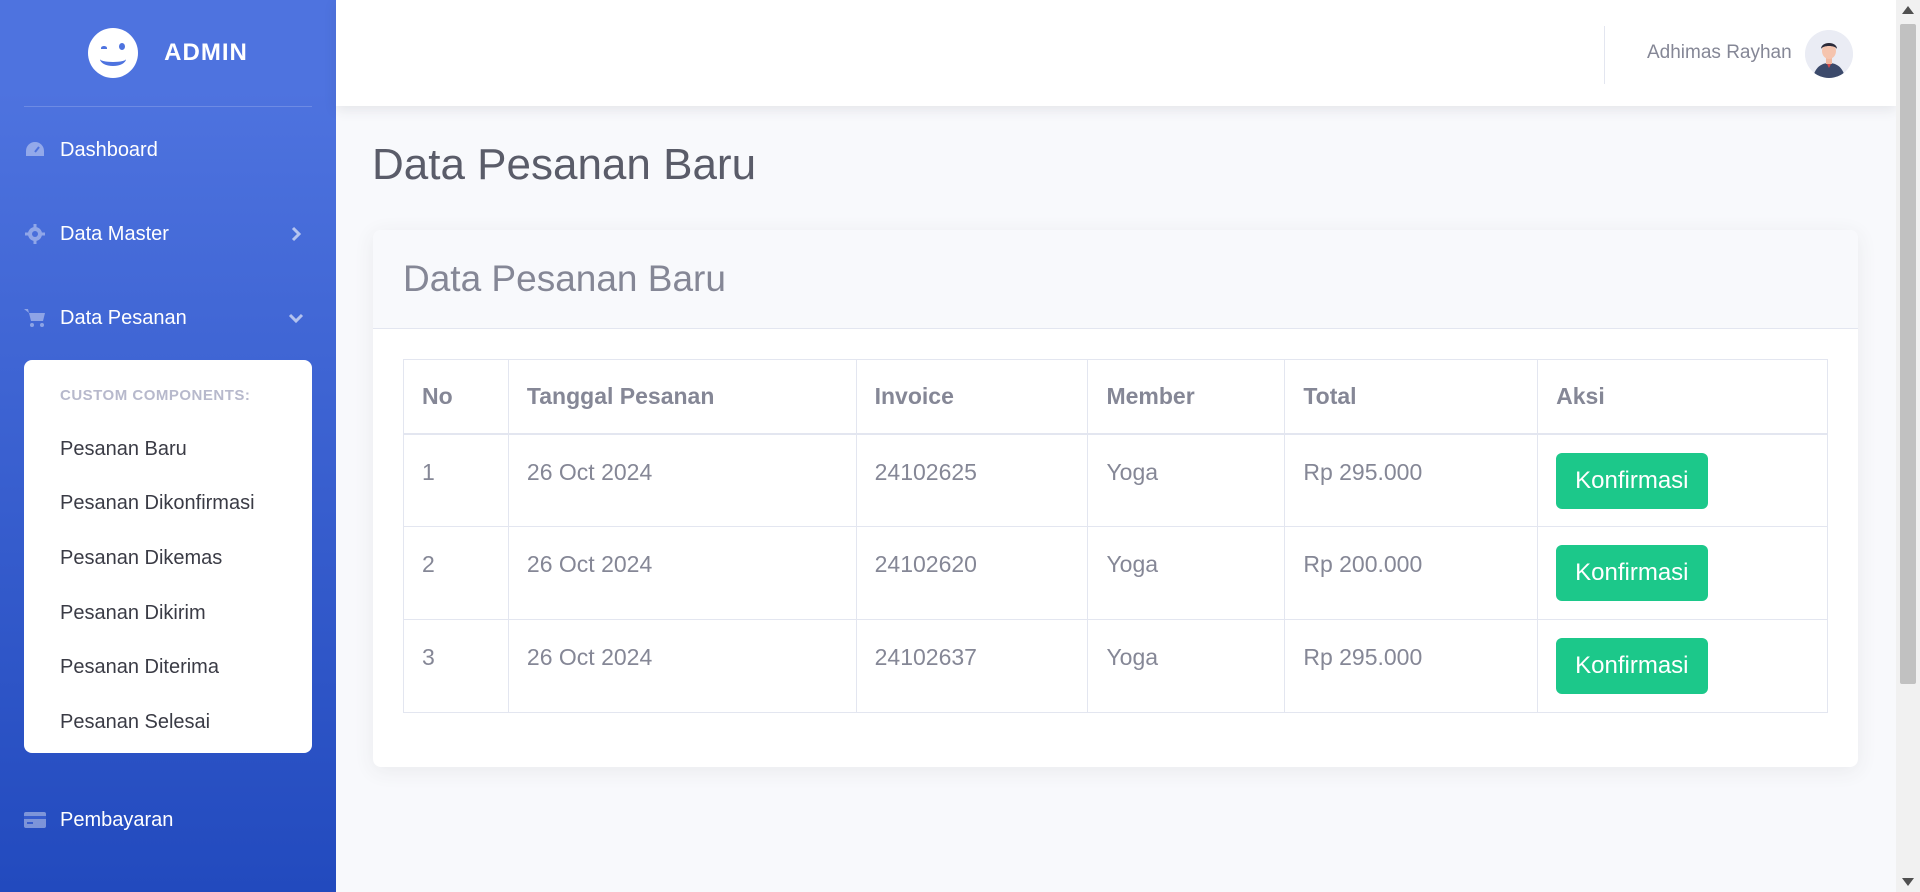 This screenshot has height=892, width=1920. Describe the element at coordinates (296, 234) in the screenshot. I see `chevron-right-icon` at that location.